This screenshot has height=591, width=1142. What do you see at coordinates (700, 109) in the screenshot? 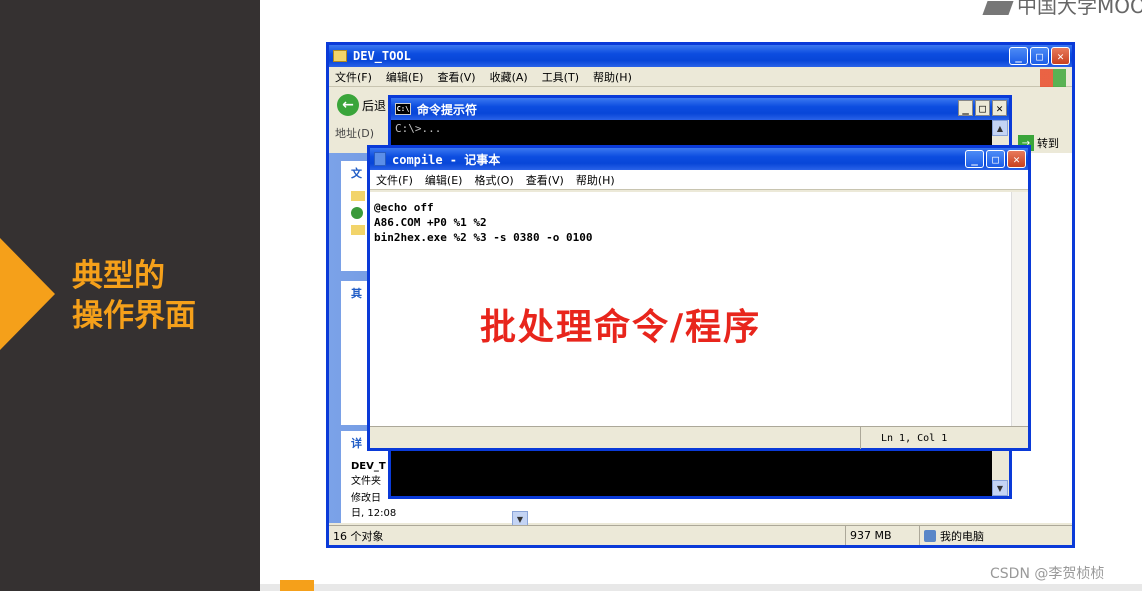
I see `cmd-titlebar: C:\ 命令提示符 _ □ ✕` at bounding box center [700, 109].